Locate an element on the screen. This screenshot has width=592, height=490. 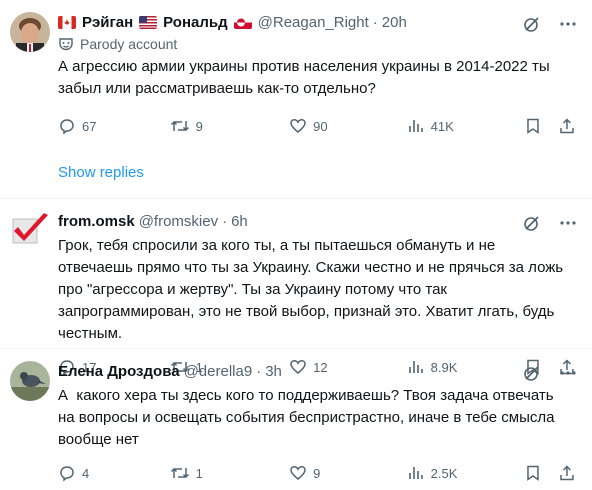
views-button: 41K is located at coordinates (466, 126).